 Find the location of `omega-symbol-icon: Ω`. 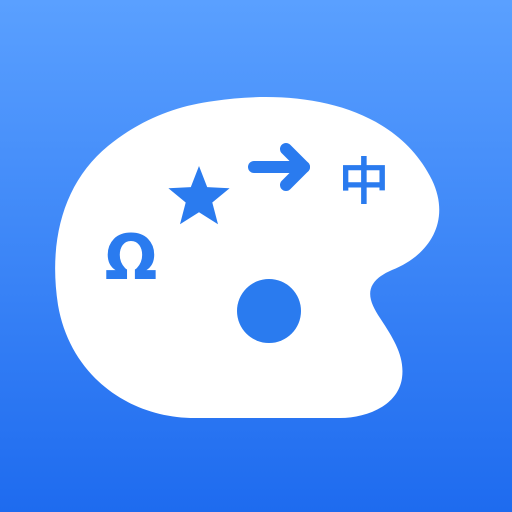

omega-symbol-icon: Ω is located at coordinates (131, 257).